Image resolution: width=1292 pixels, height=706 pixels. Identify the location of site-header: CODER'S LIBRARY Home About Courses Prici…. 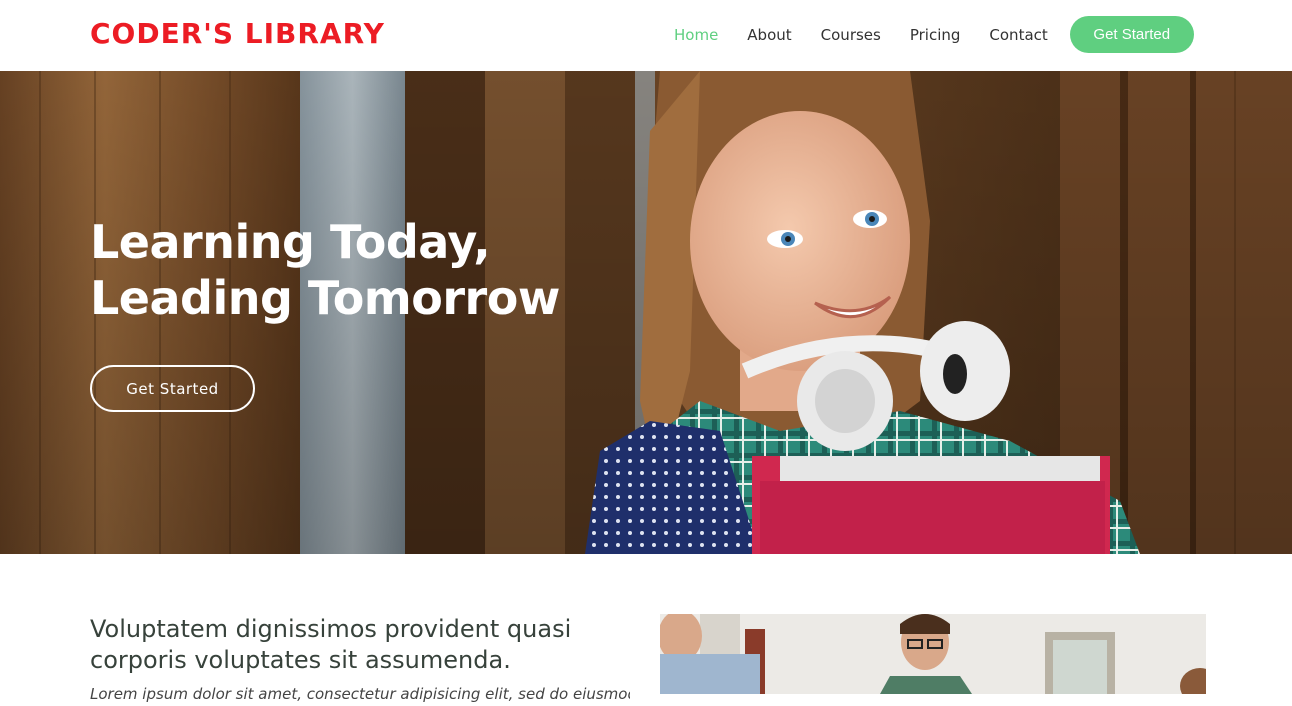
(646, 35).